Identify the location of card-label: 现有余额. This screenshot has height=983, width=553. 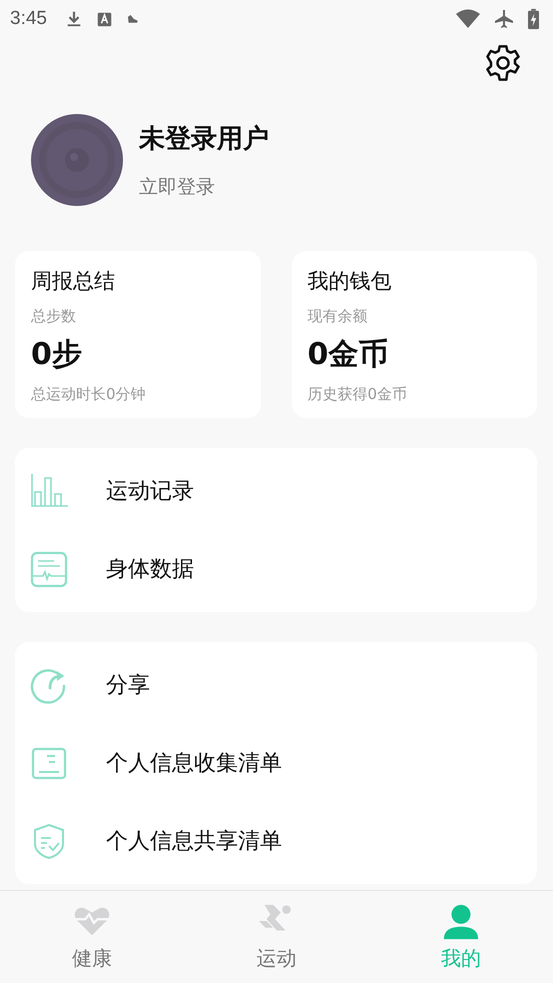
(338, 316).